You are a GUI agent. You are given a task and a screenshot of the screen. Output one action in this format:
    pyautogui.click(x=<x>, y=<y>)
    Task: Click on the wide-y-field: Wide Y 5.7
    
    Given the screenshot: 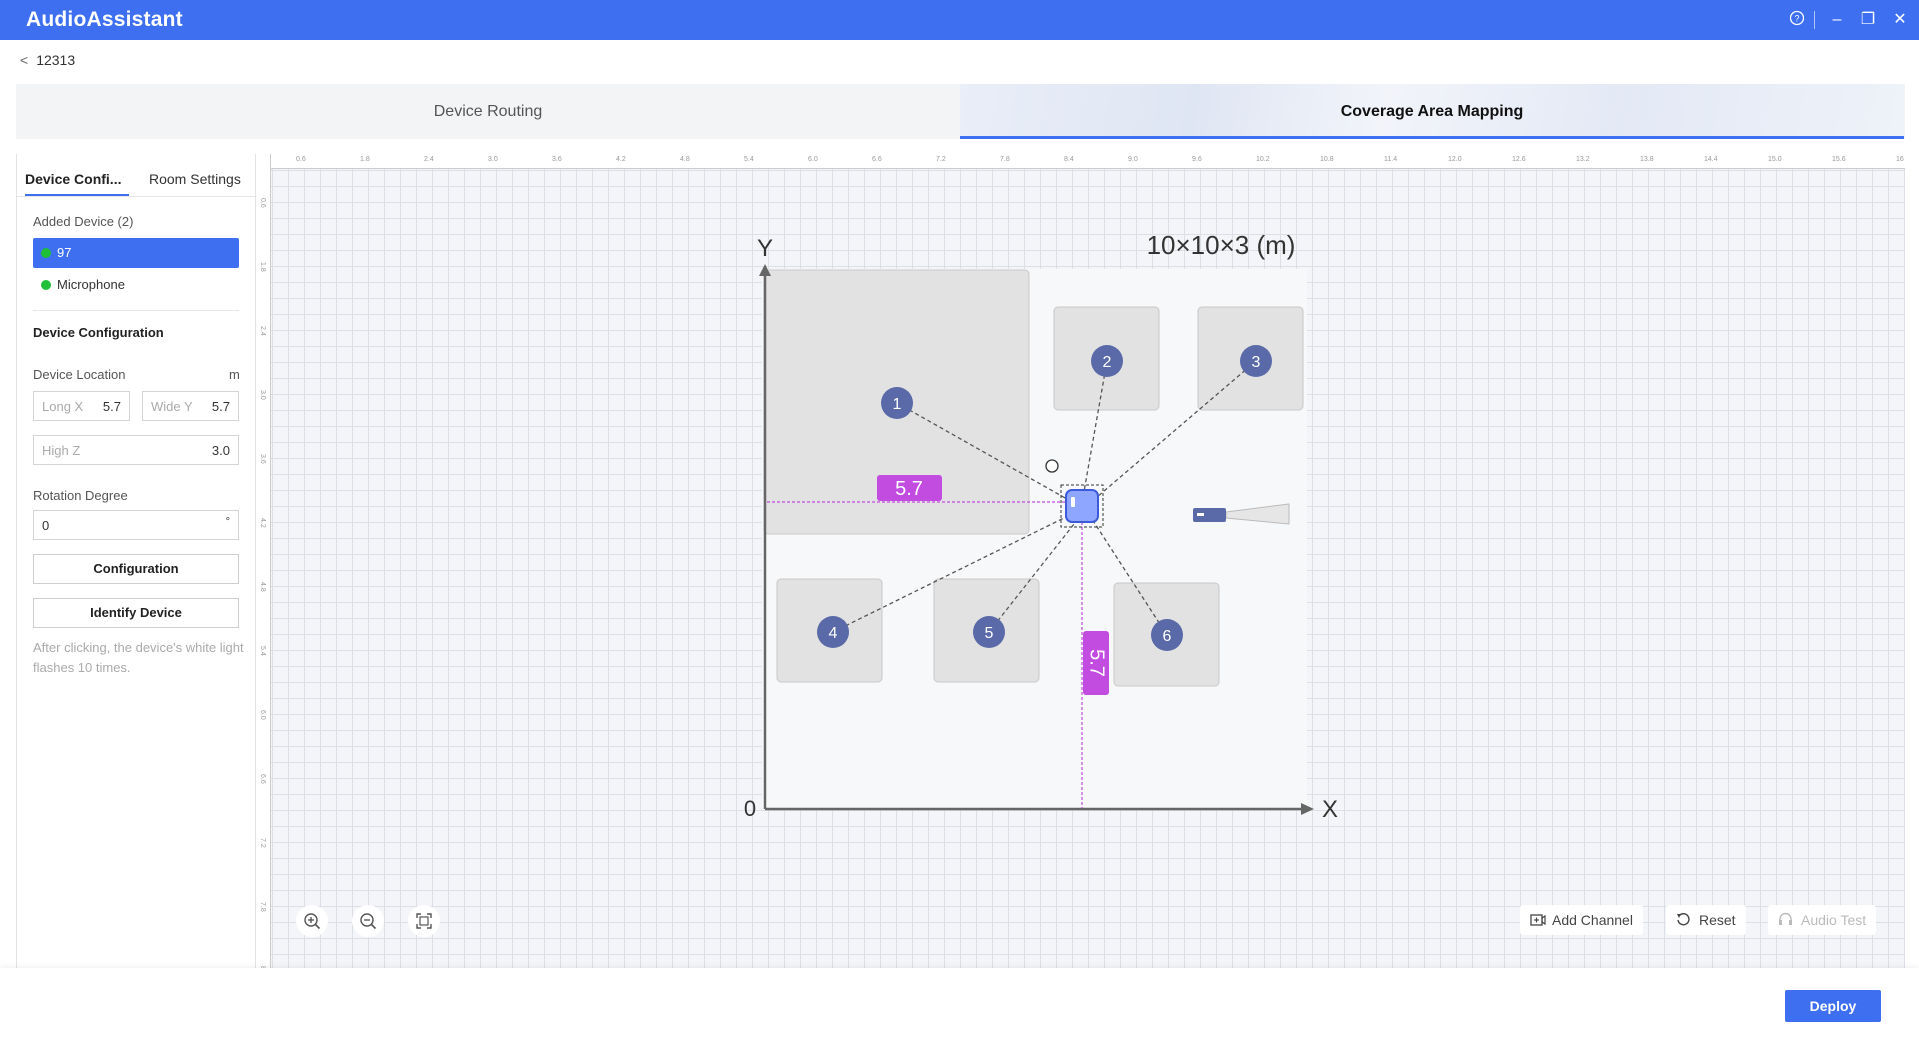 What is the action you would take?
    pyautogui.click(x=190, y=406)
    